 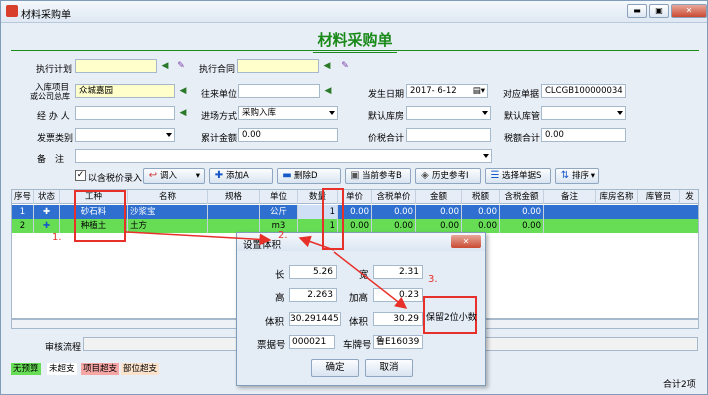 I want to click on col-header: 含税金额, so click(x=522, y=197).